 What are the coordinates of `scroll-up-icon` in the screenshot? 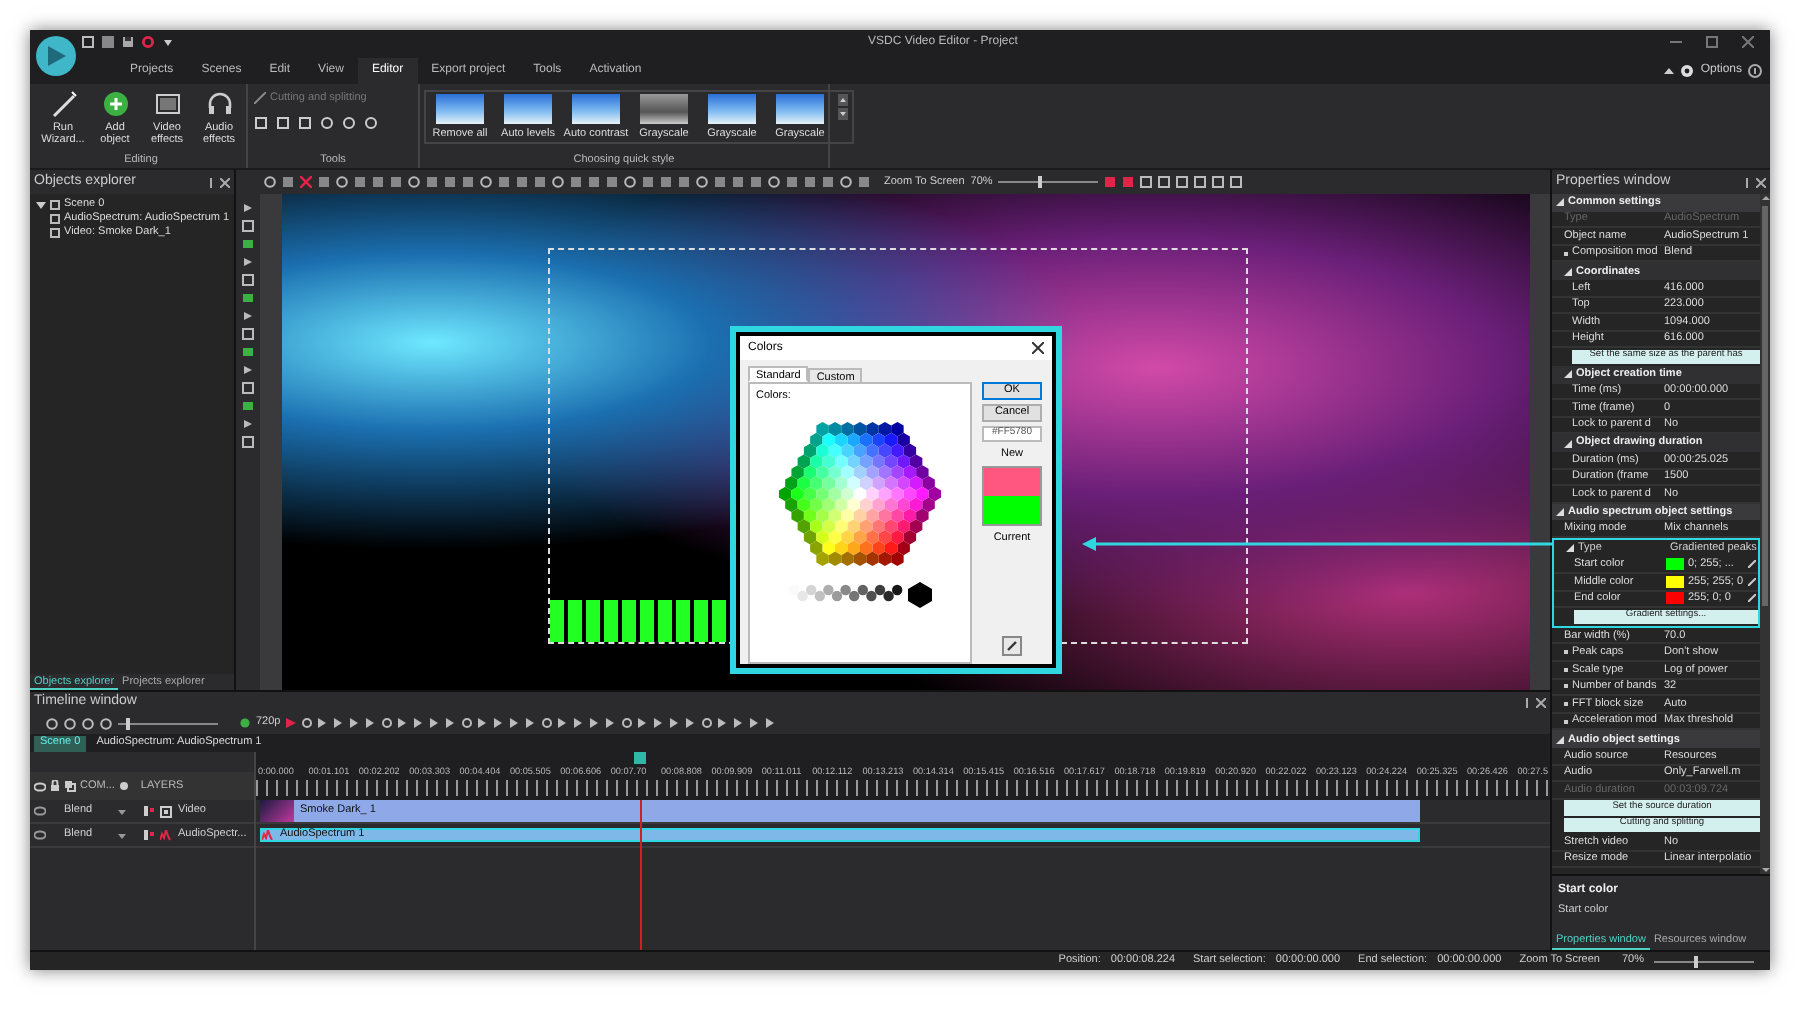 It's located at (843, 100).